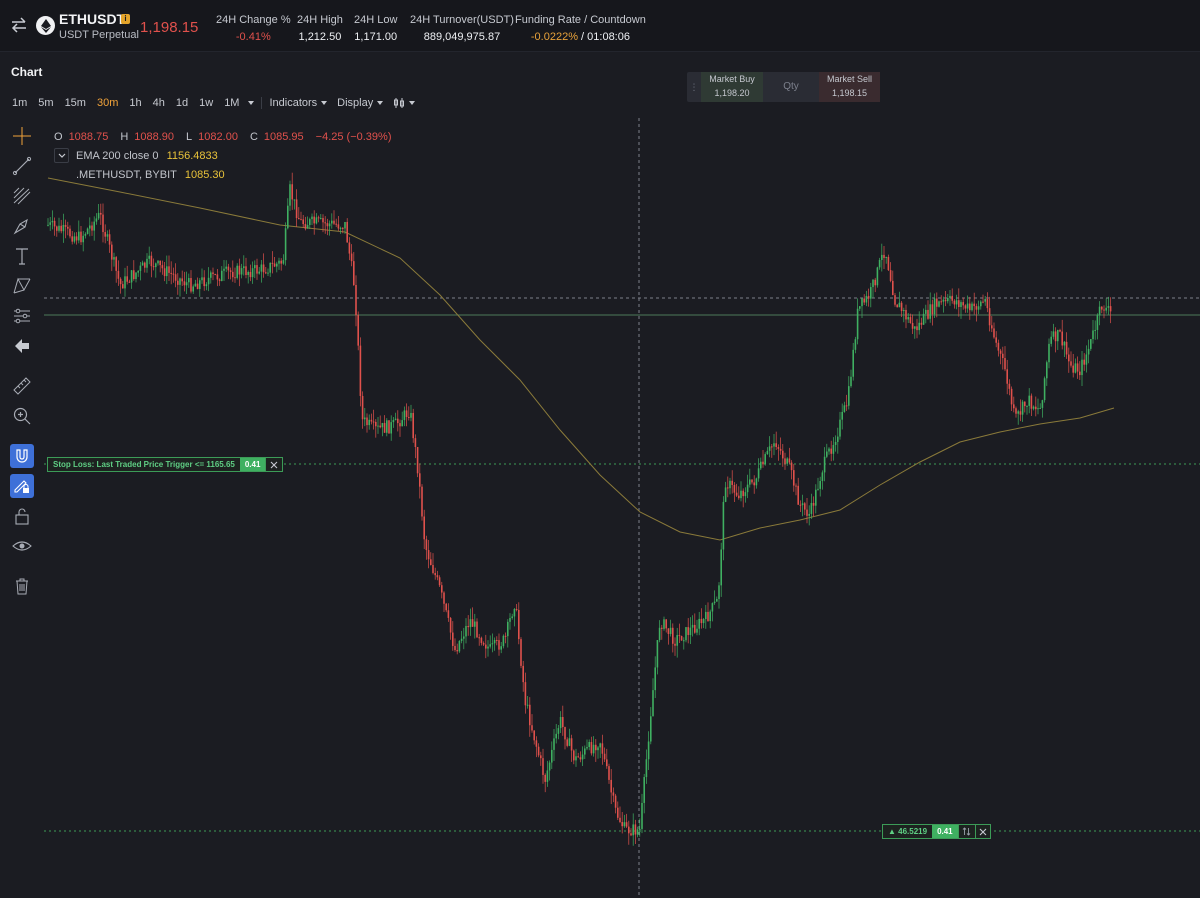 The height and width of the screenshot is (898, 1200). Describe the element at coordinates (22, 346) in the screenshot. I see `back-tool` at that location.